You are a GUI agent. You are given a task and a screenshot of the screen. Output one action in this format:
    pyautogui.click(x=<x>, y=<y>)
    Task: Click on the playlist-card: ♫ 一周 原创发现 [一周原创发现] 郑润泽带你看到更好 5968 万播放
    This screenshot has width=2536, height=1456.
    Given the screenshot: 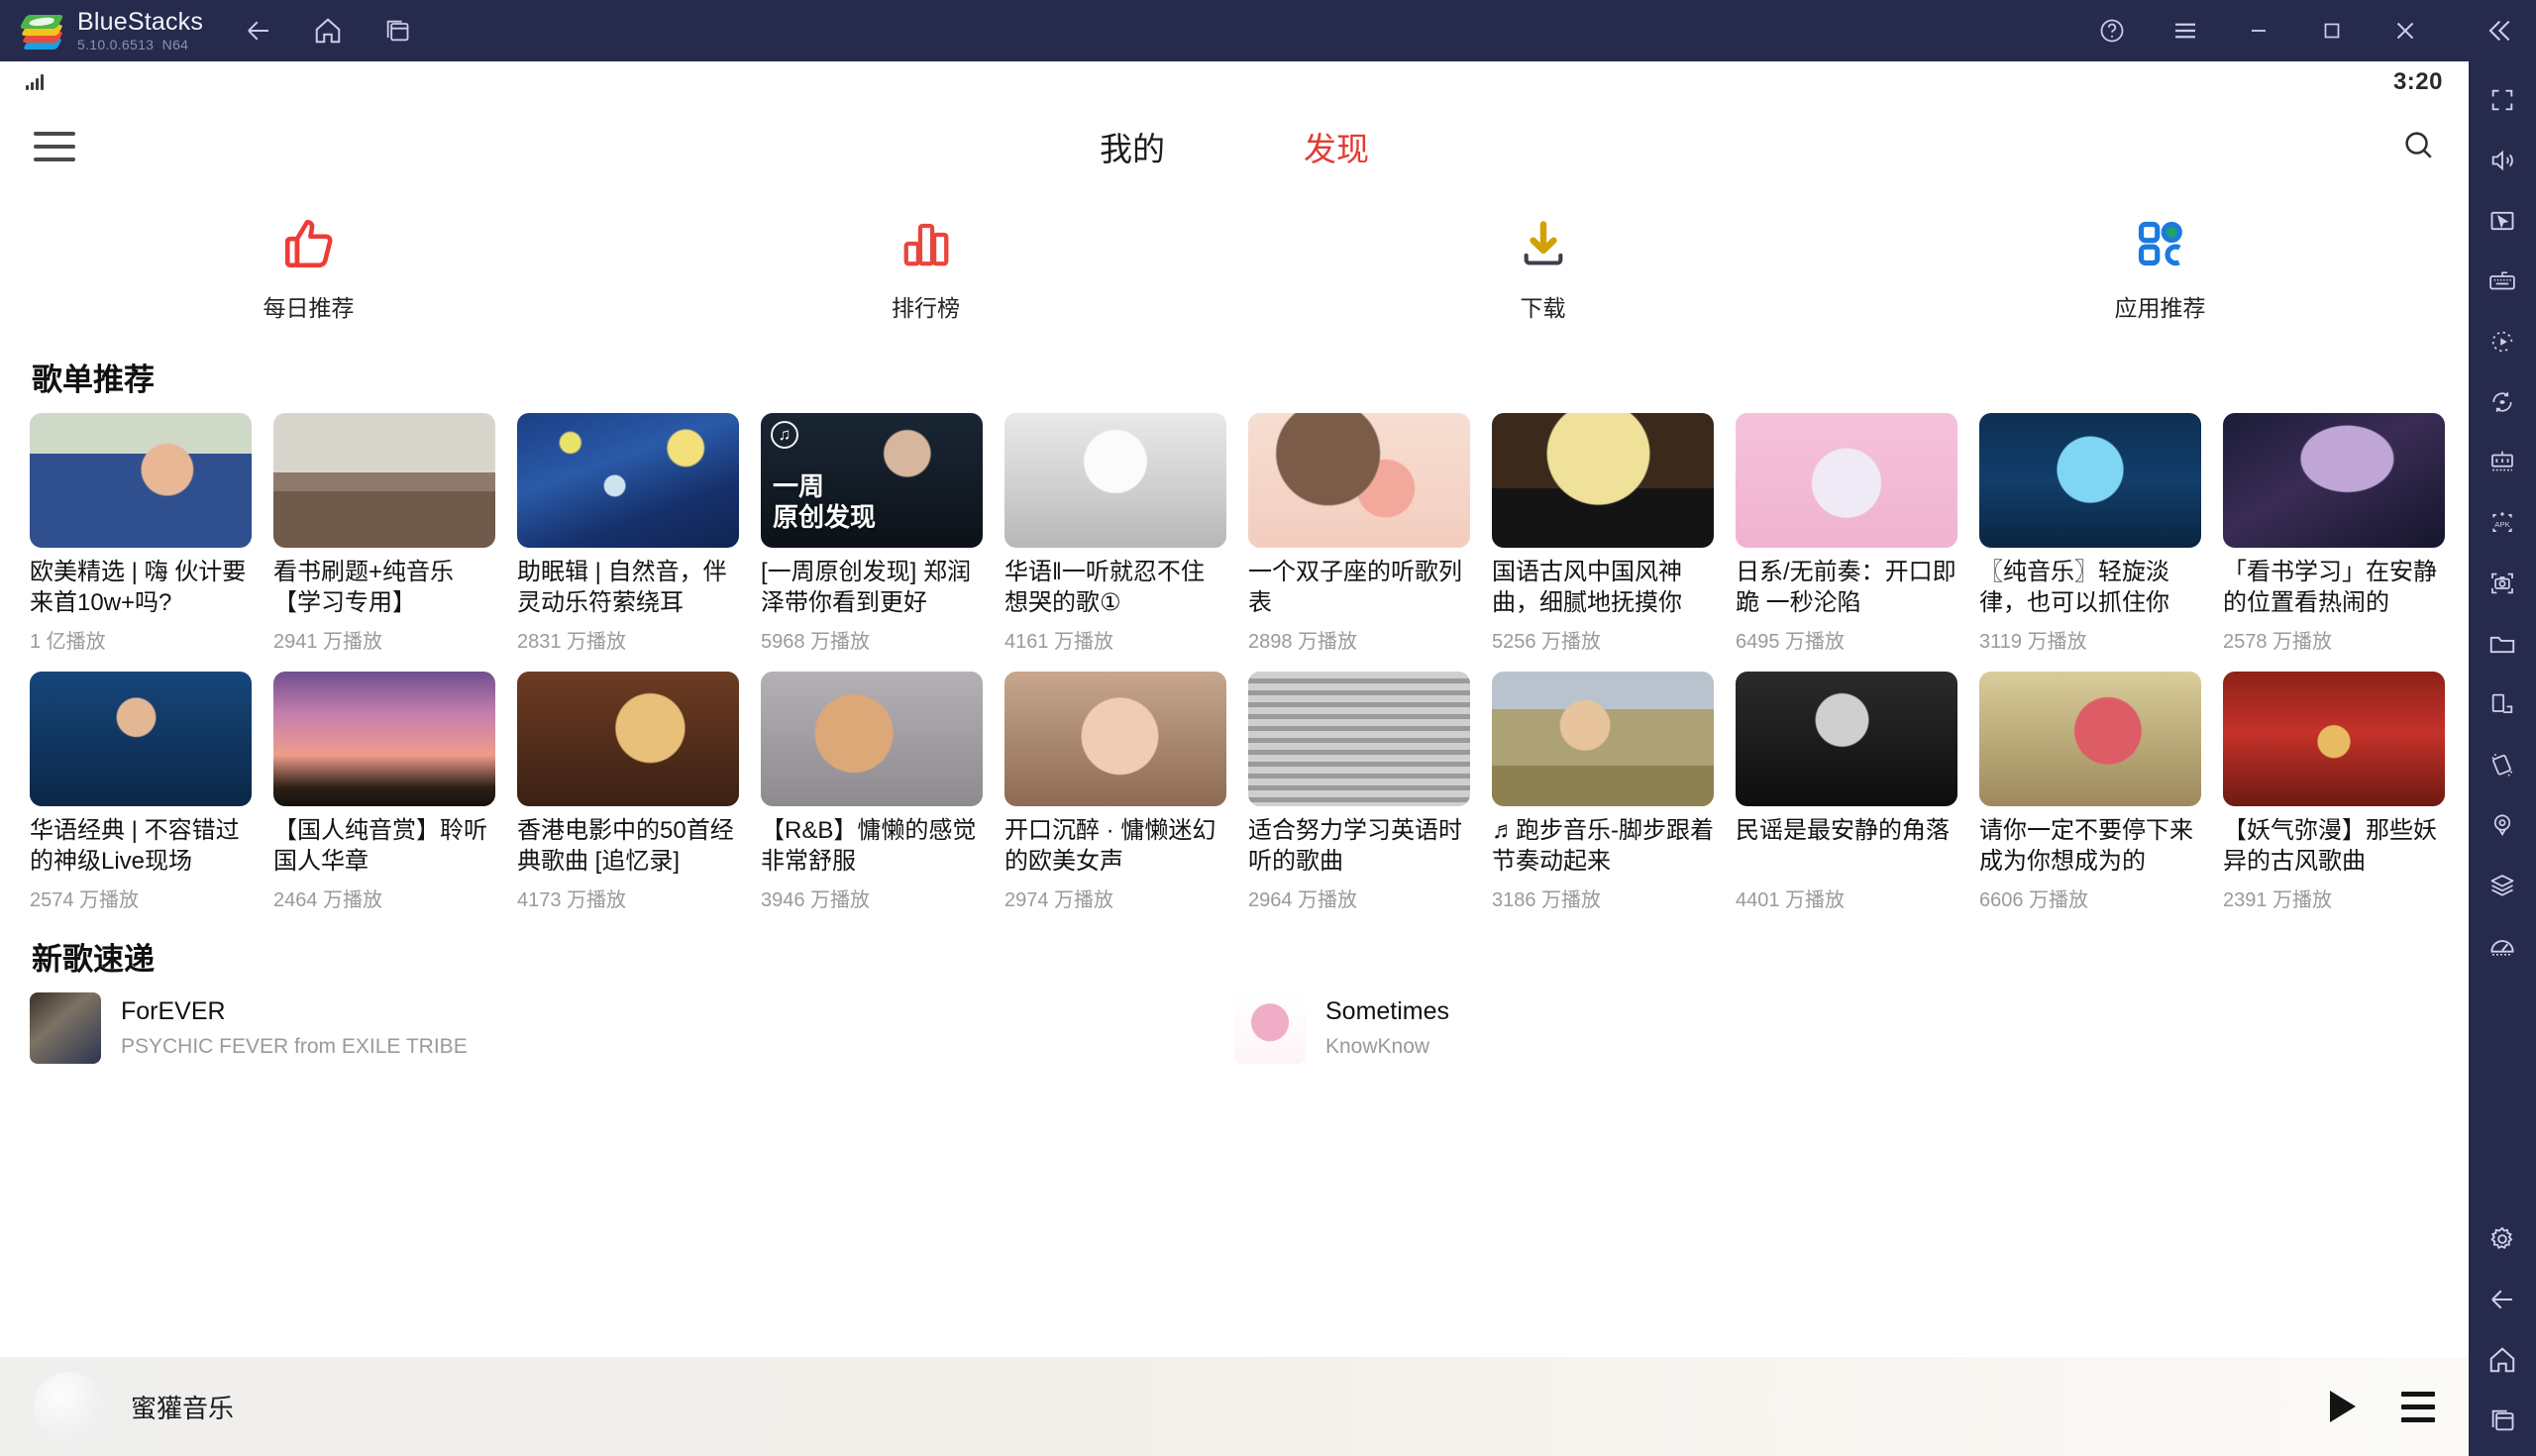 What is the action you would take?
    pyautogui.click(x=872, y=533)
    